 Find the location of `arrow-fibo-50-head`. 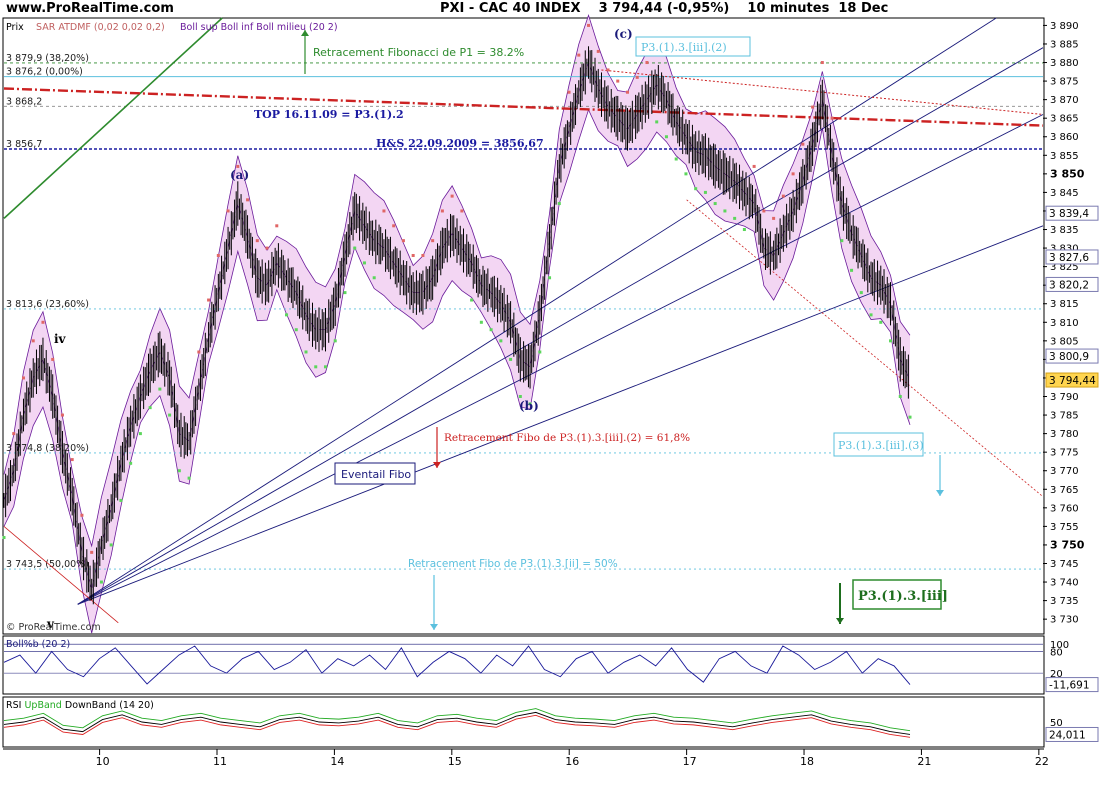

arrow-fibo-50-head is located at coordinates (434, 627).